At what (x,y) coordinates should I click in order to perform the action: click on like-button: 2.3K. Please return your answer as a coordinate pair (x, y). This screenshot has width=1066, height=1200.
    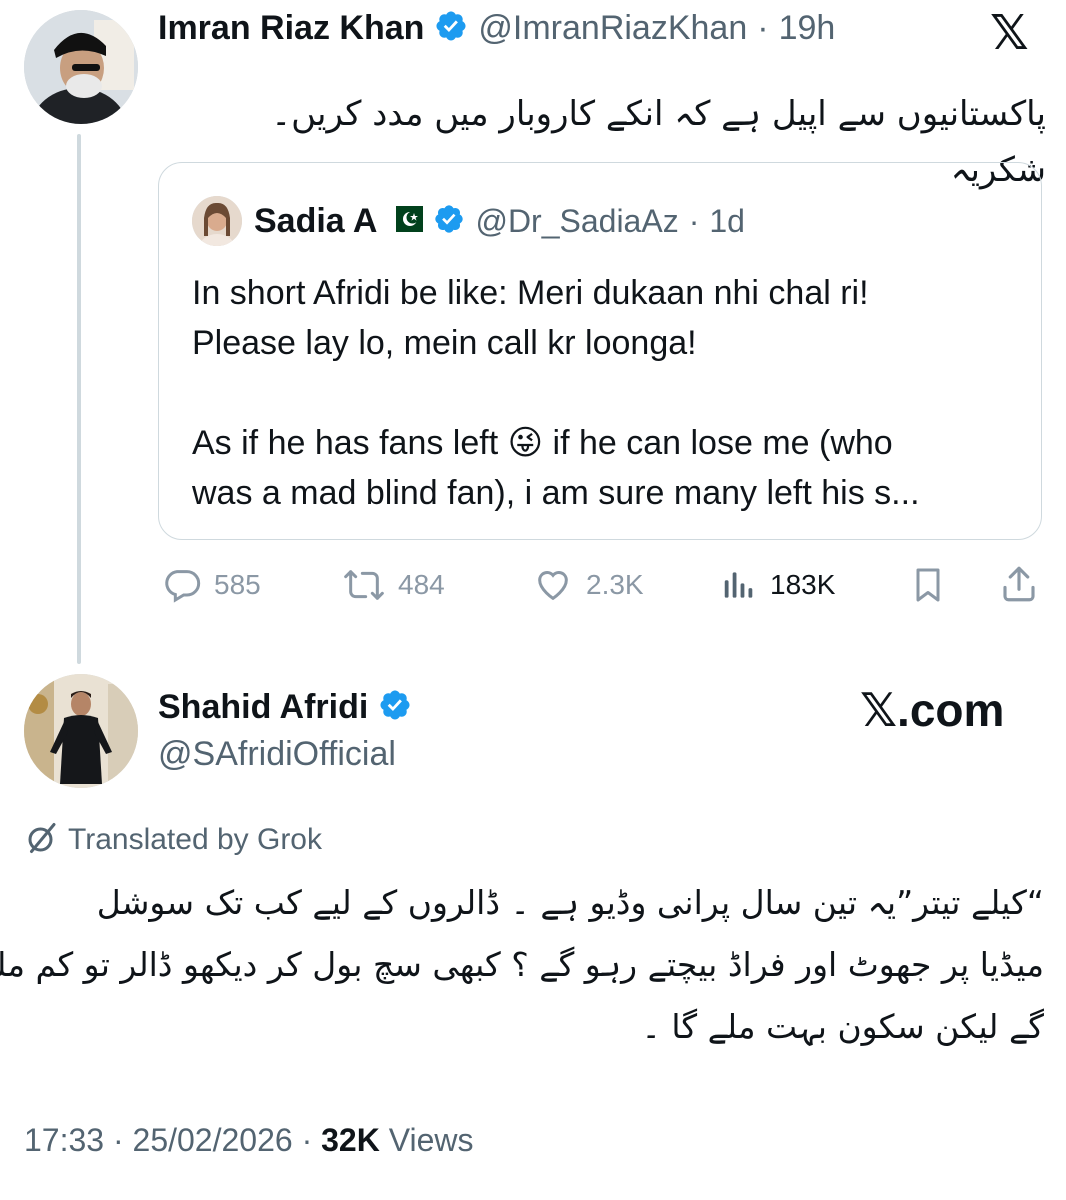
    Looking at the image, I should click on (588, 585).